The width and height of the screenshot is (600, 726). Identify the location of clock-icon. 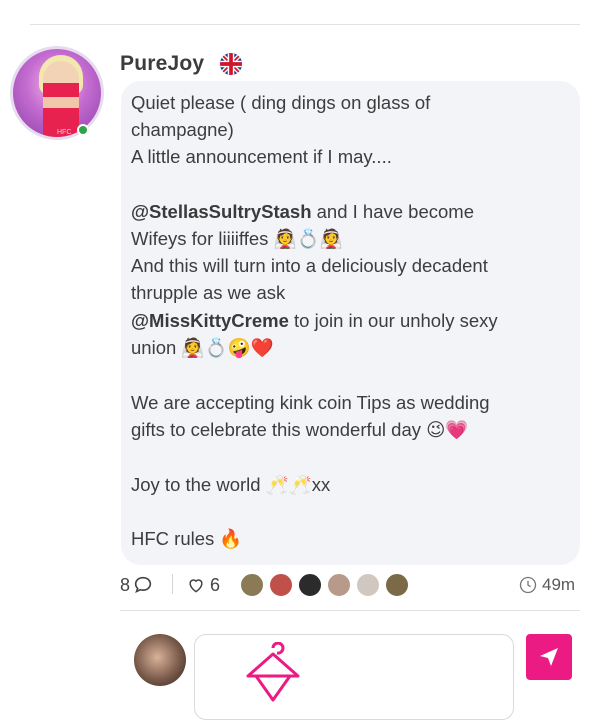
(528, 585).